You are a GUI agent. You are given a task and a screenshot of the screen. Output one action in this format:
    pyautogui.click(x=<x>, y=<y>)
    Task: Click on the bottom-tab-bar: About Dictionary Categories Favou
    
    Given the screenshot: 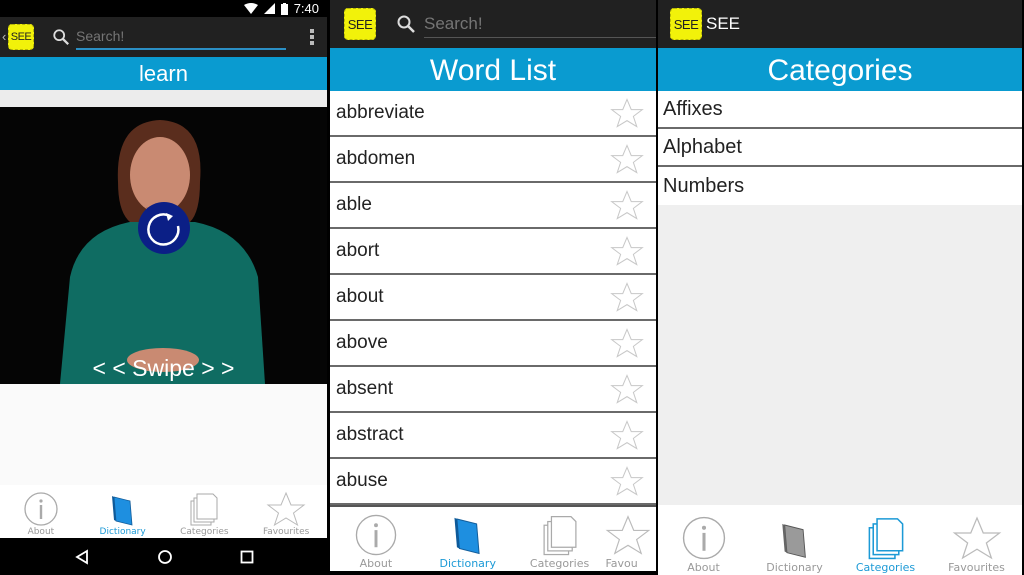 What is the action you would take?
    pyautogui.click(x=493, y=538)
    